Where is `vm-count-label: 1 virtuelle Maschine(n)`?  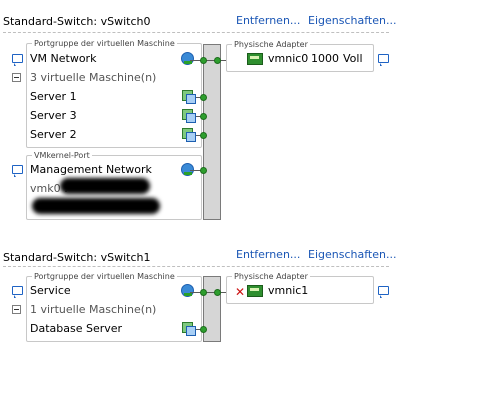 vm-count-label: 1 virtuelle Maschine(n) is located at coordinates (93, 309).